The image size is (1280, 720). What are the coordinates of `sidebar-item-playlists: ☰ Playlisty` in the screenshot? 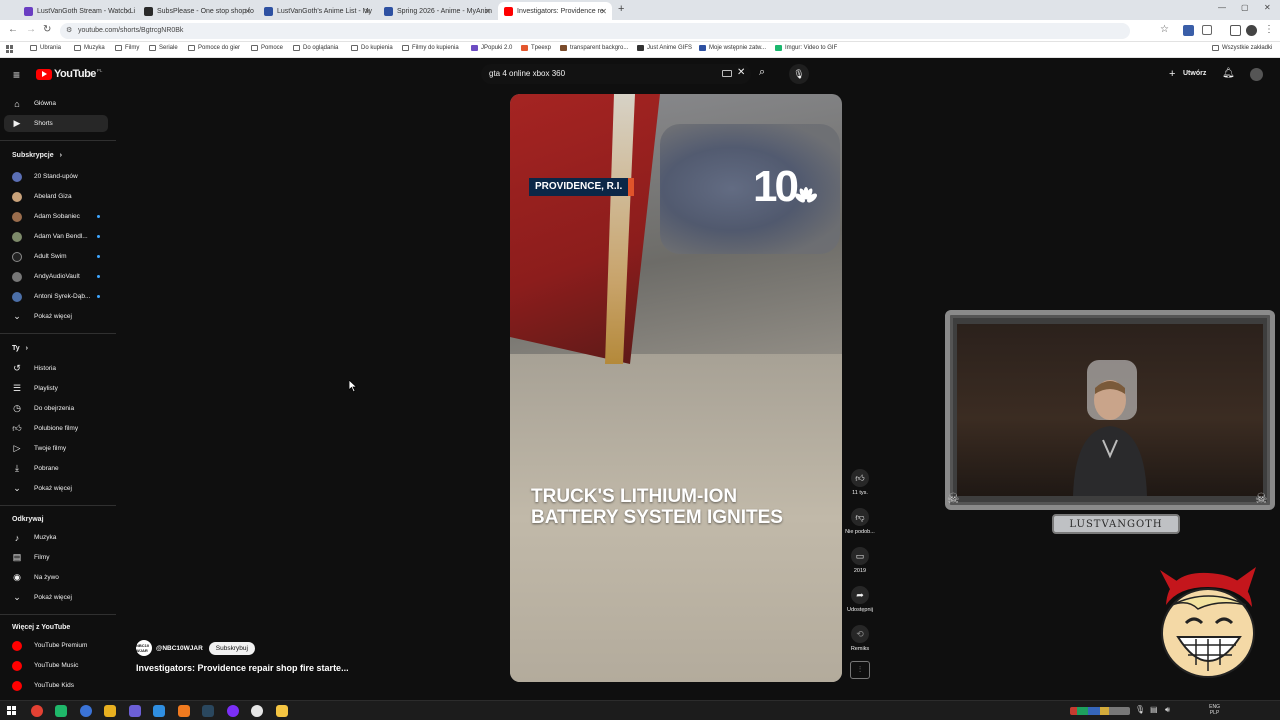 It's located at (56, 388).